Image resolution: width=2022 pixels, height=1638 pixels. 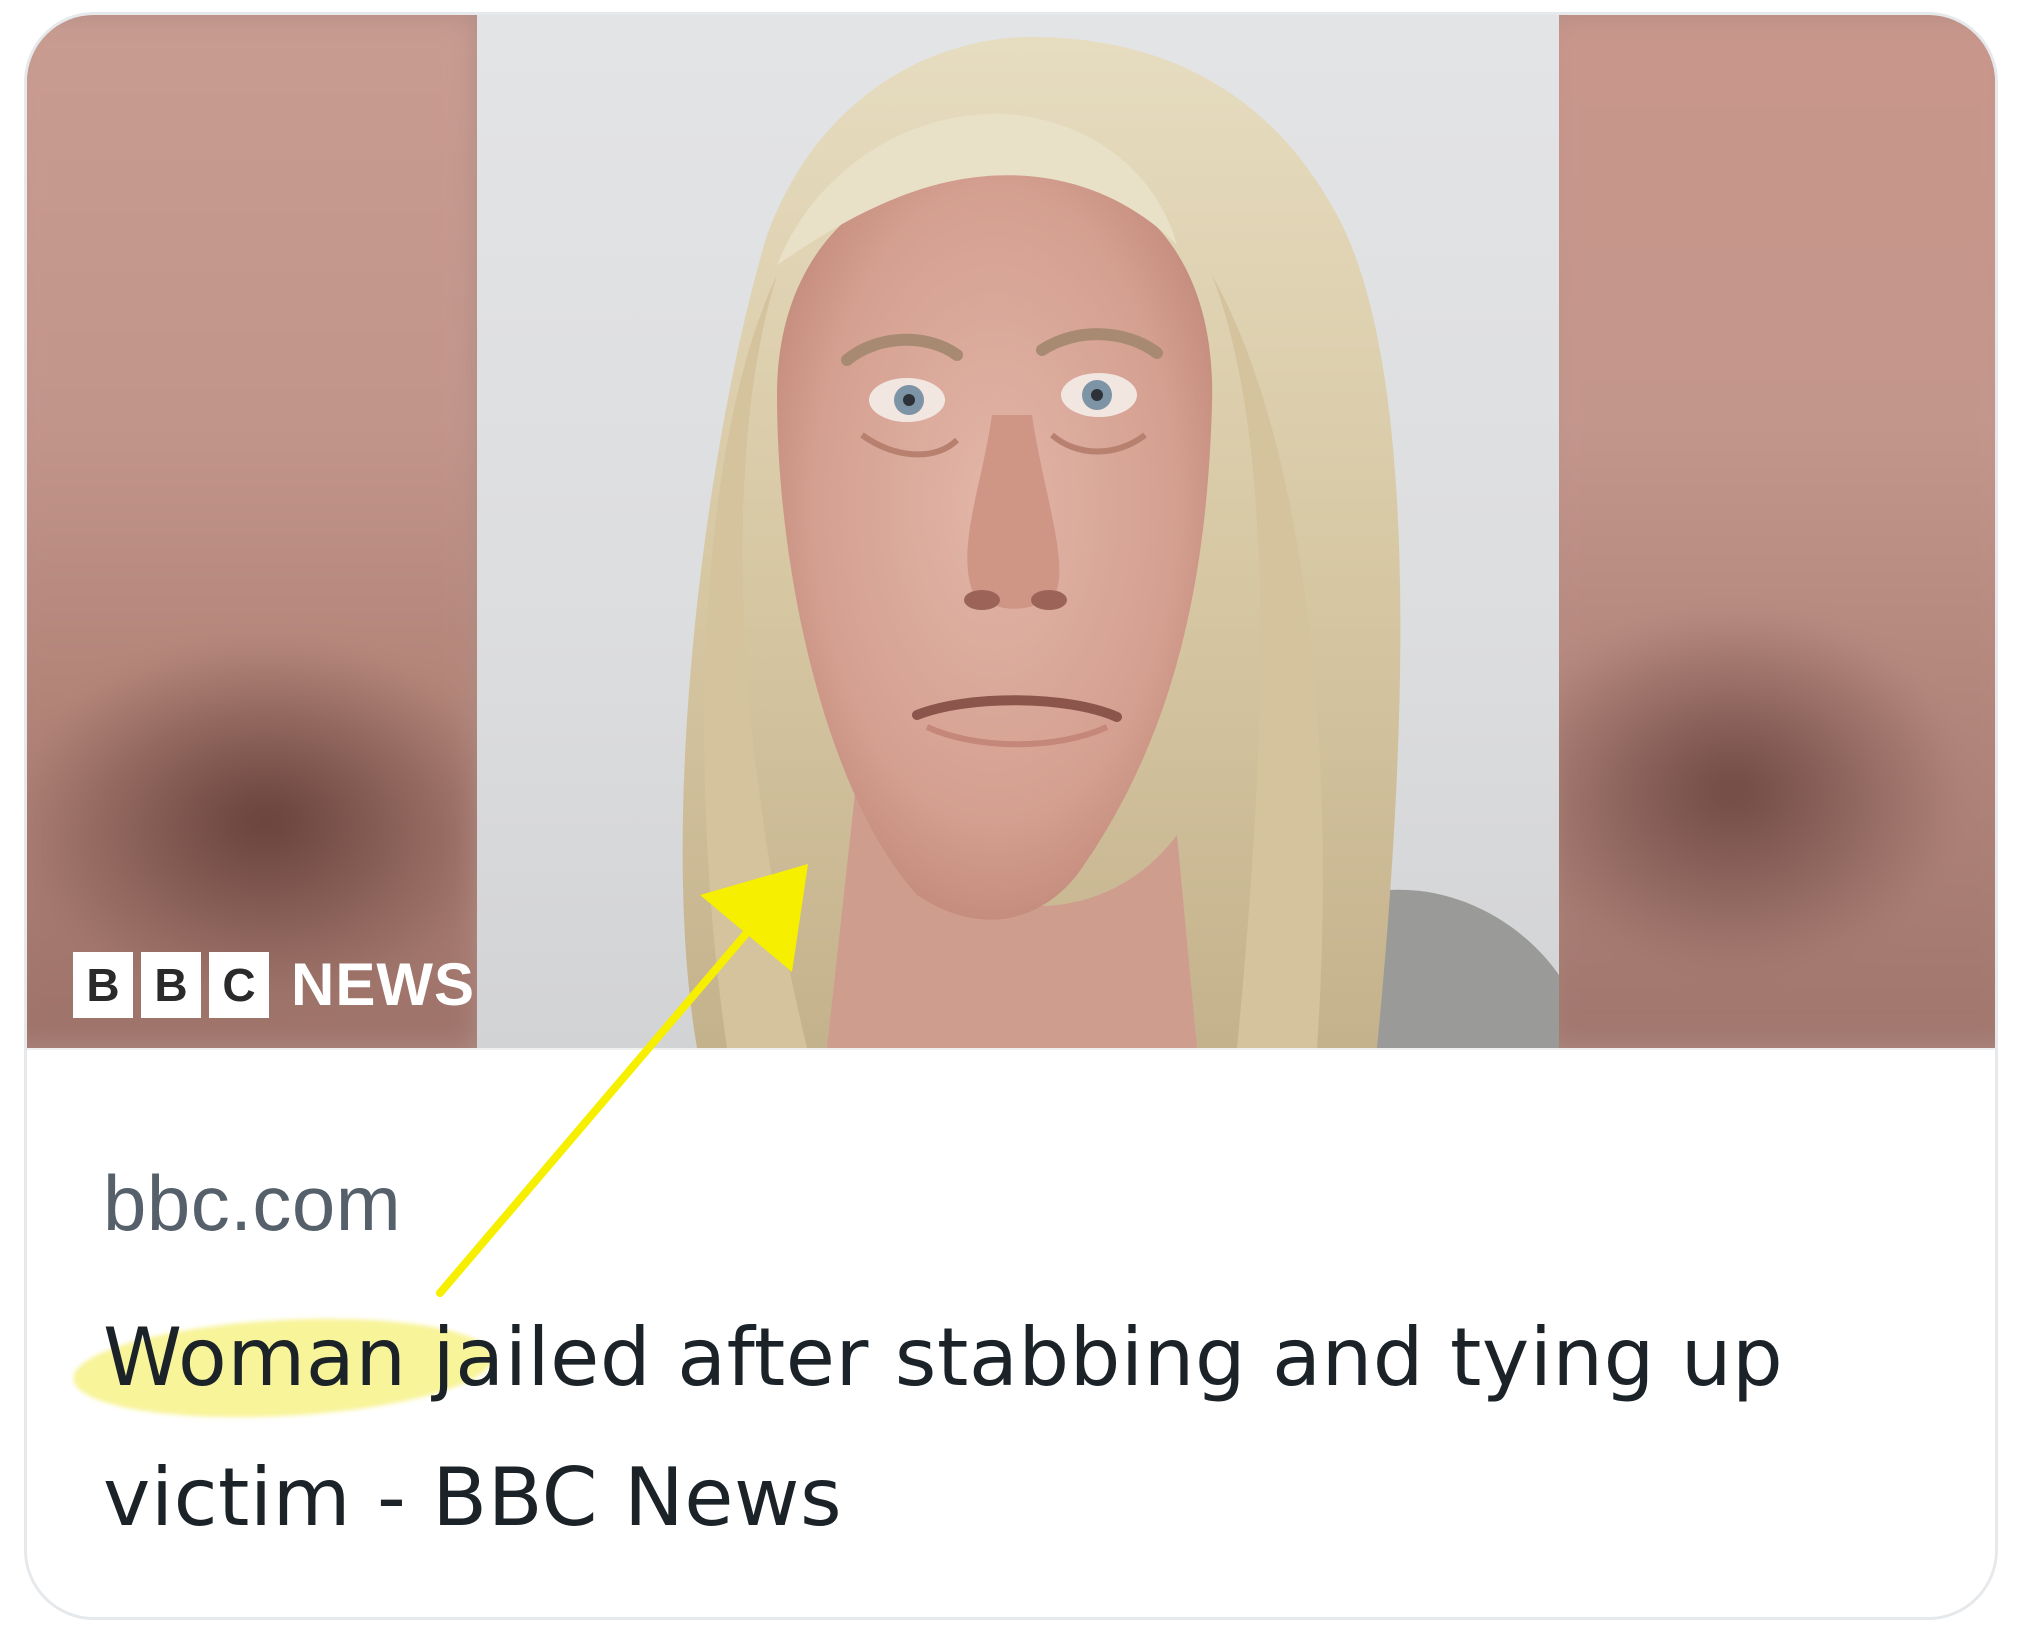 What do you see at coordinates (103, 985) in the screenshot?
I see `bbc-logo-box-b1: B` at bounding box center [103, 985].